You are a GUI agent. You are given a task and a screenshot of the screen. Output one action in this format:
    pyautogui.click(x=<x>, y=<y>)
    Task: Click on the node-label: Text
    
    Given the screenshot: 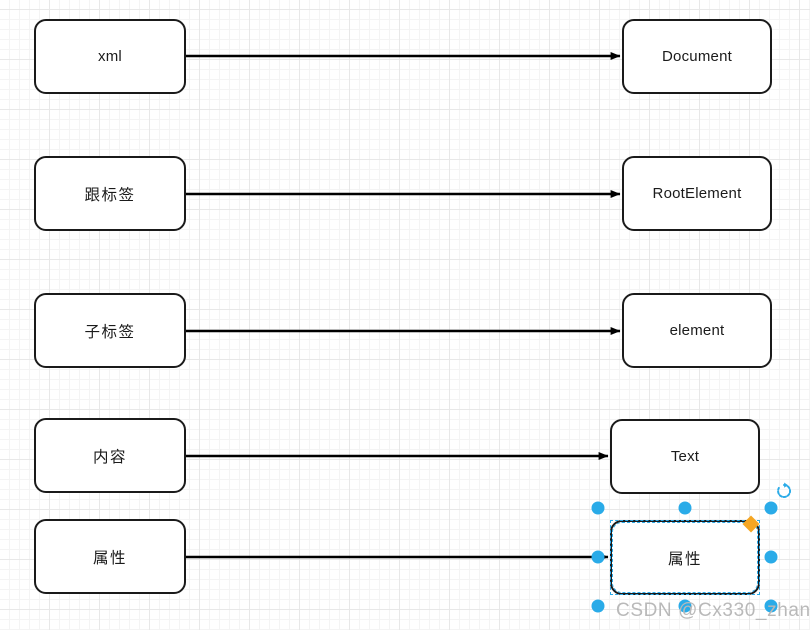 What is the action you would take?
    pyautogui.click(x=685, y=456)
    